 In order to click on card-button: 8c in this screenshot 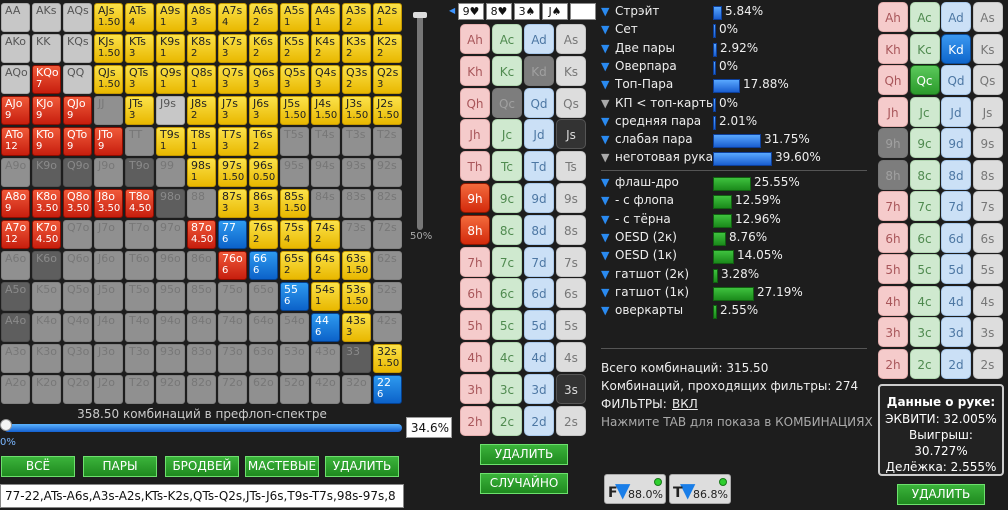, I will do `click(924, 174)`.